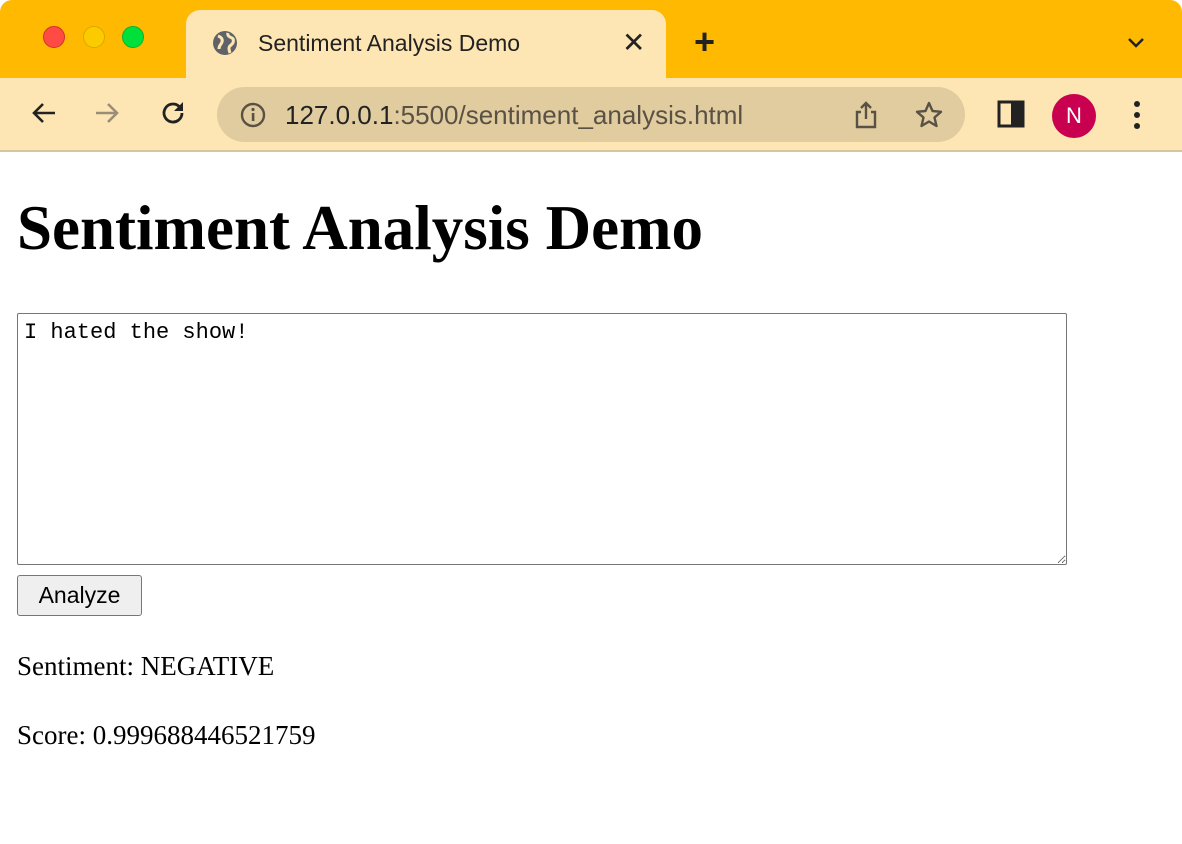 Image resolution: width=1182 pixels, height=844 pixels. What do you see at coordinates (1011, 114) in the screenshot?
I see `side-panel-icon` at bounding box center [1011, 114].